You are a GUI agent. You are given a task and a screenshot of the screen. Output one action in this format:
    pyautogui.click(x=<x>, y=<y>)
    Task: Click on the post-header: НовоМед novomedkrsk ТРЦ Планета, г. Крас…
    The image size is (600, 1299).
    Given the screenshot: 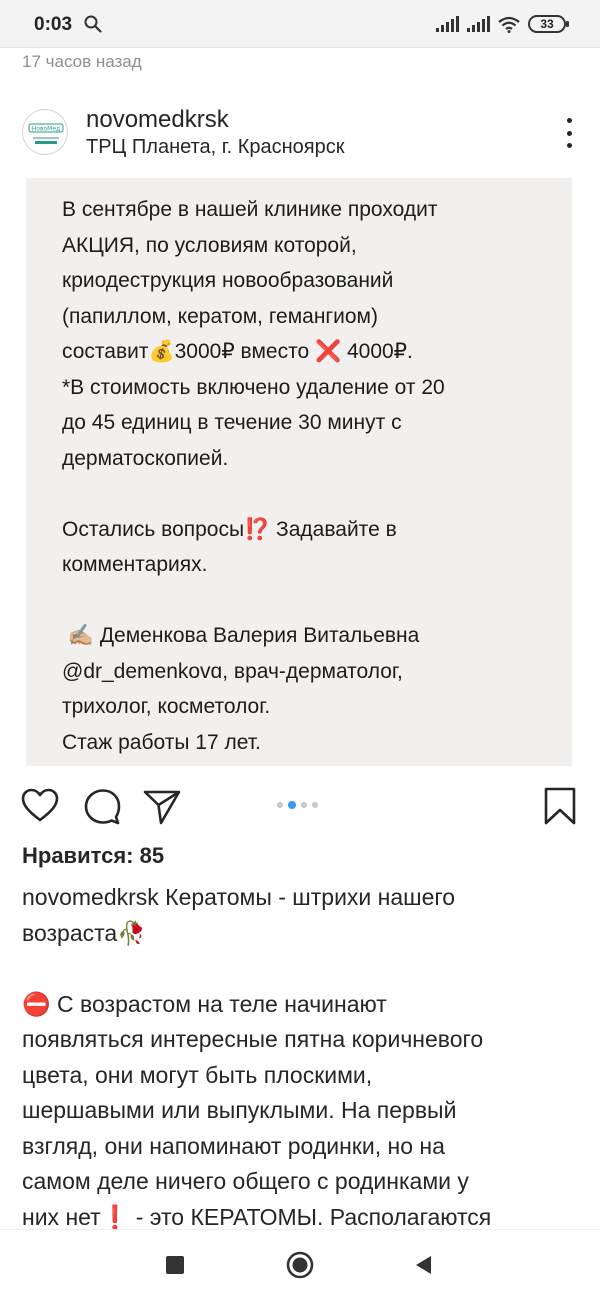 What is the action you would take?
    pyautogui.click(x=300, y=133)
    